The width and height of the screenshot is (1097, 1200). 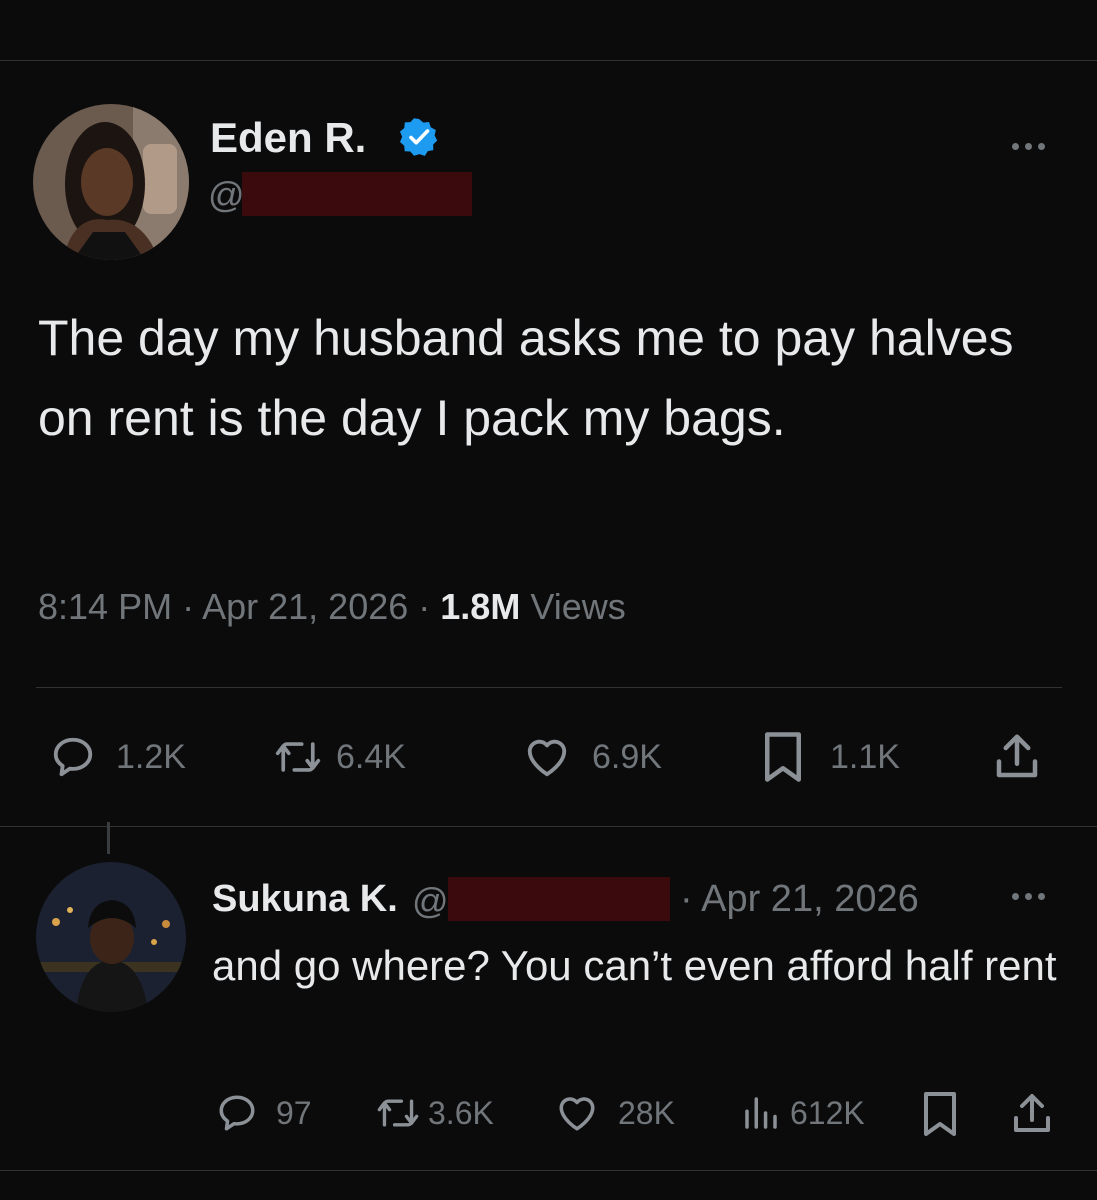 What do you see at coordinates (548, 1170) in the screenshot?
I see `reply-bottom-divider` at bounding box center [548, 1170].